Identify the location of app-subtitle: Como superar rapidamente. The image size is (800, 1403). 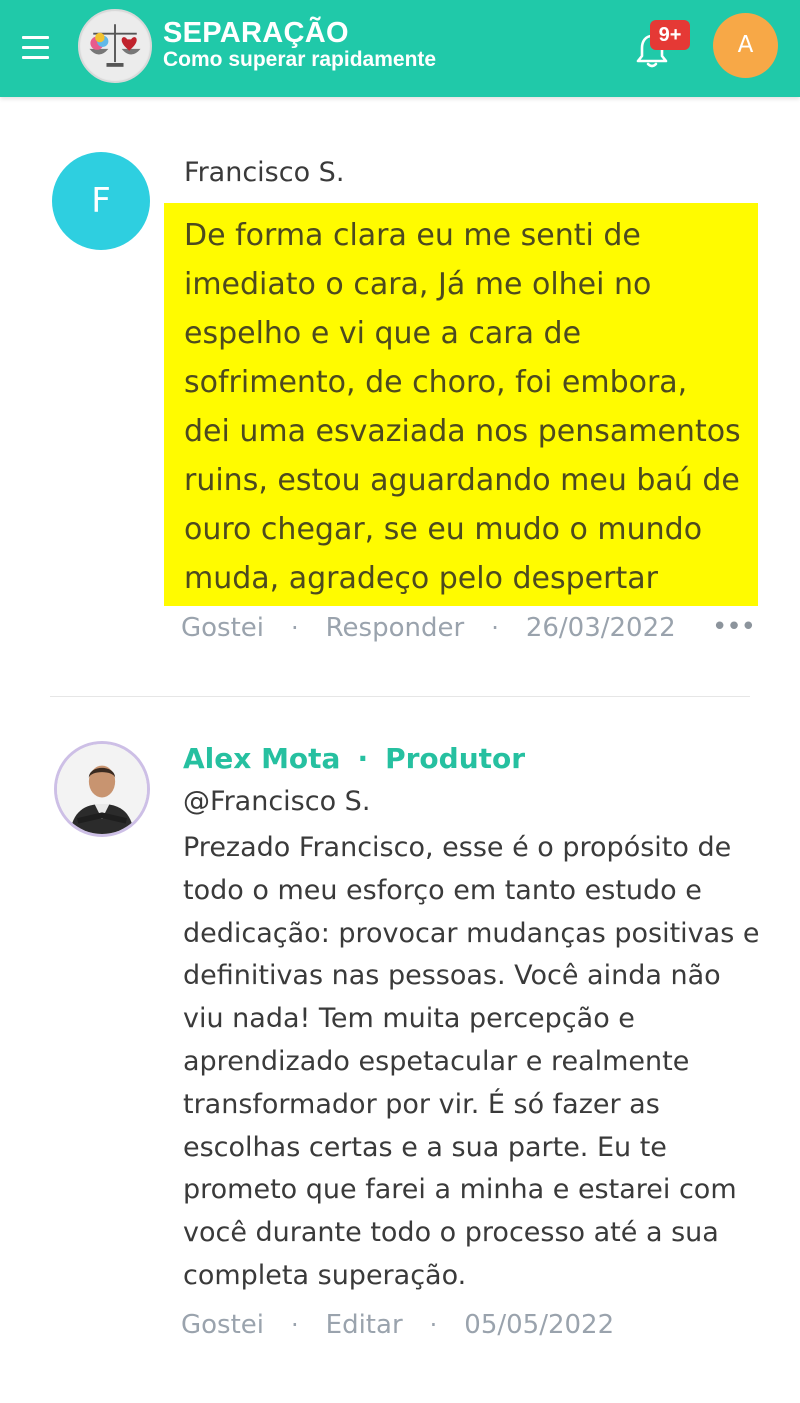
(300, 59).